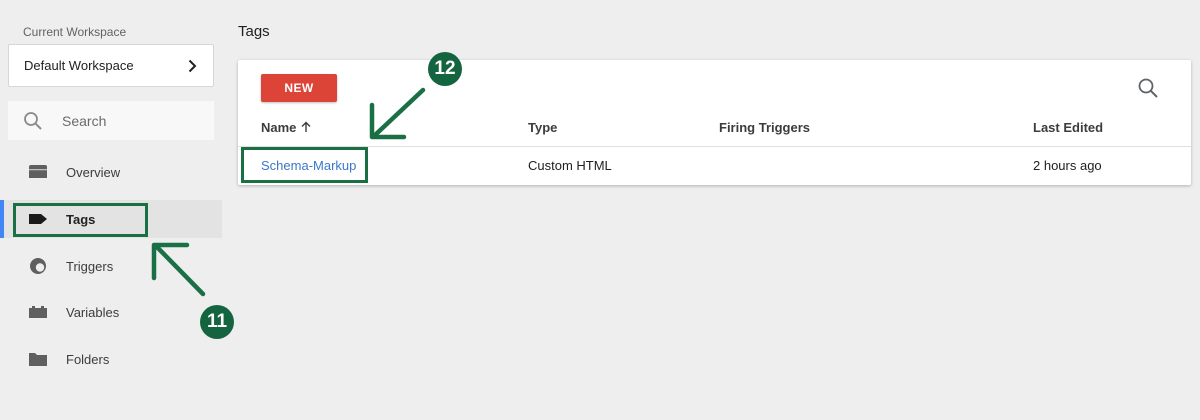  What do you see at coordinates (1067, 165) in the screenshot?
I see `tag-last-edited: 2 hours ago` at bounding box center [1067, 165].